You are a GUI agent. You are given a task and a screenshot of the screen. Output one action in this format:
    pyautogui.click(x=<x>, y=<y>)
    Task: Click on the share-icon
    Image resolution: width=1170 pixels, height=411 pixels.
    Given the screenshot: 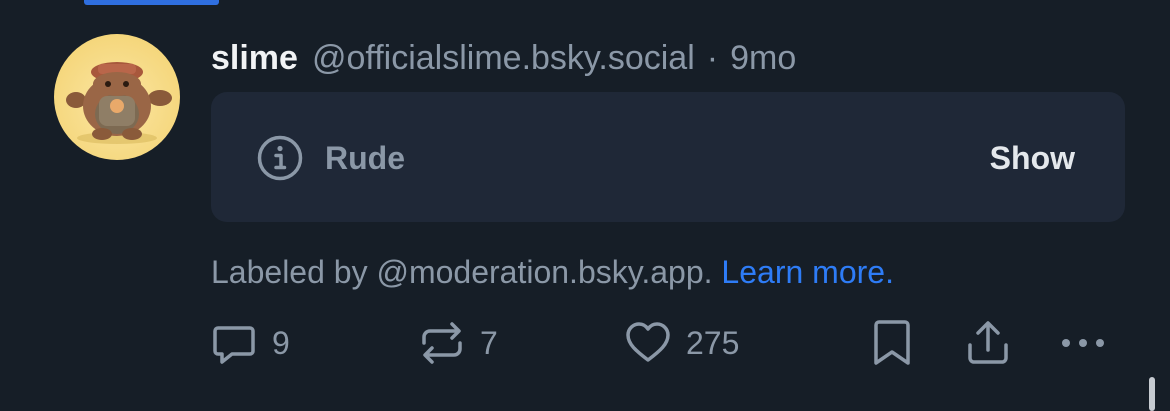 What is the action you would take?
    pyautogui.click(x=988, y=342)
    